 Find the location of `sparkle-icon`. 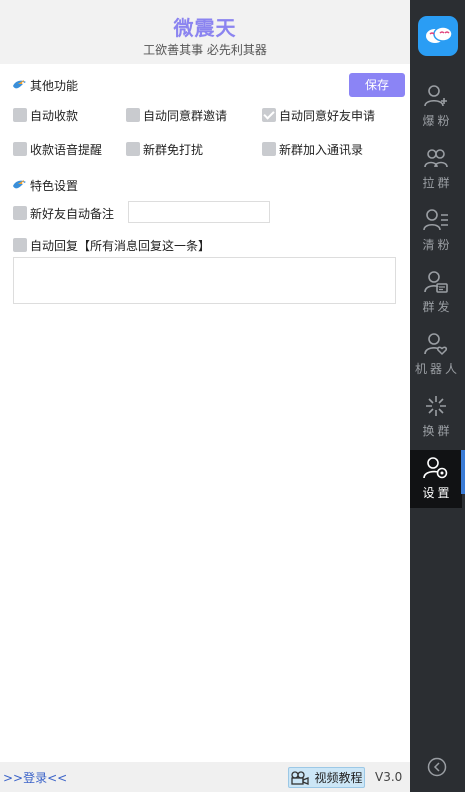

sparkle-icon is located at coordinates (436, 406).